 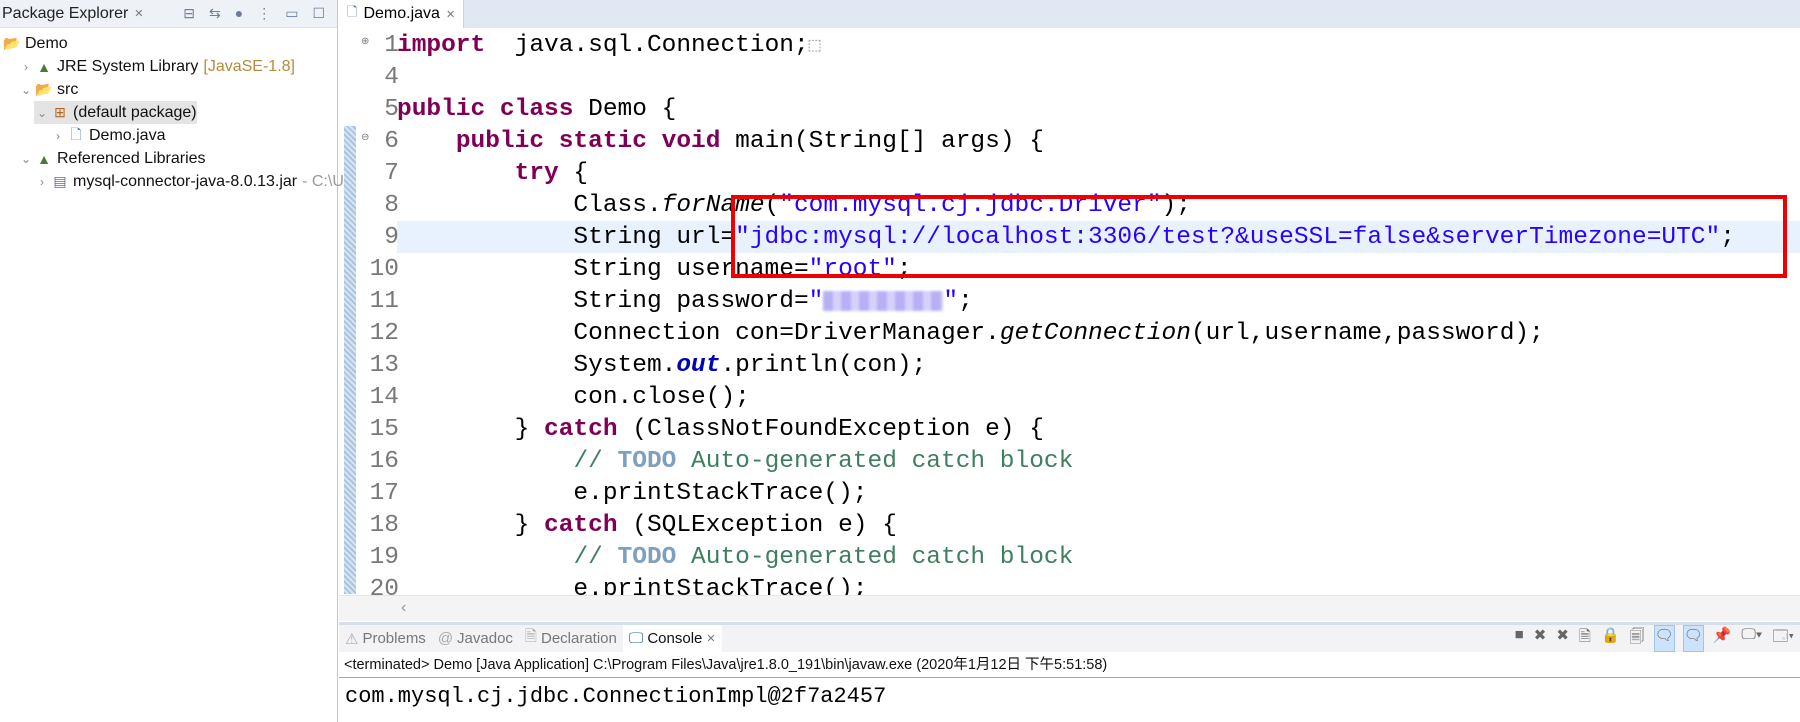 What do you see at coordinates (603, 301) in the screenshot?
I see `token: String password=` at bounding box center [603, 301].